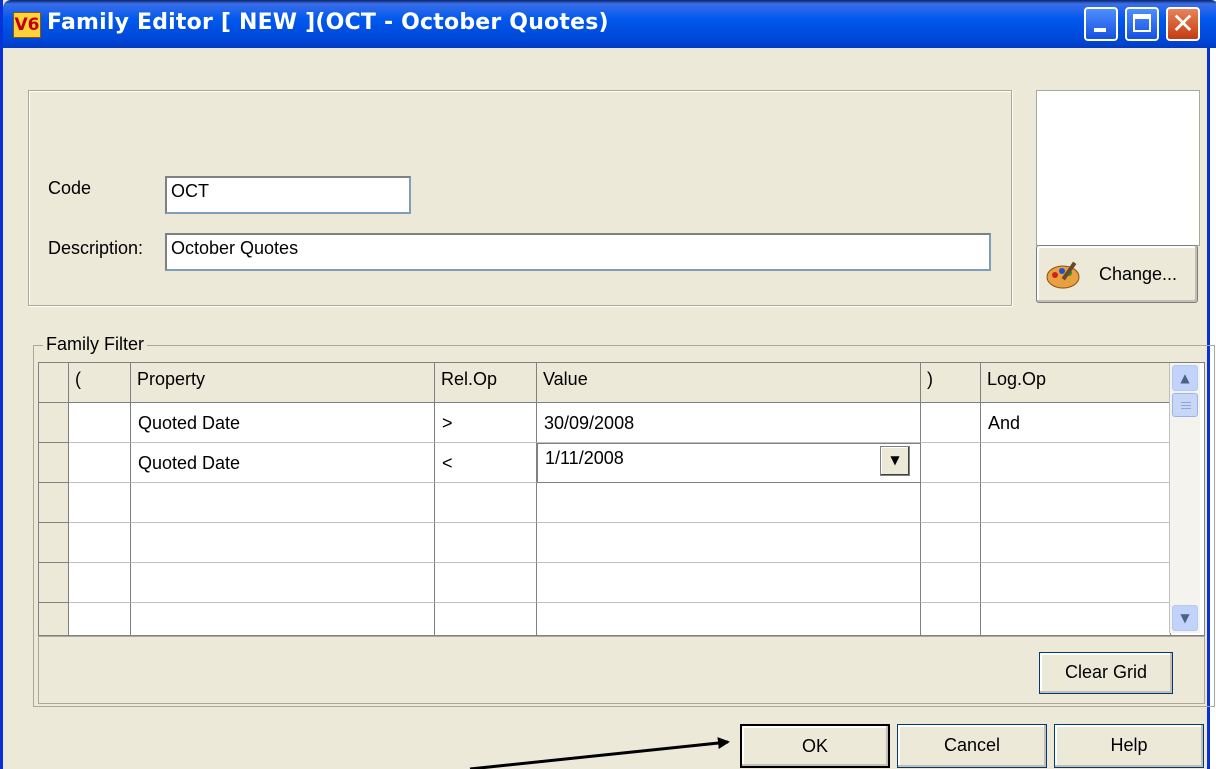 The width and height of the screenshot is (1216, 769). I want to click on column-header-value: Value, so click(729, 383).